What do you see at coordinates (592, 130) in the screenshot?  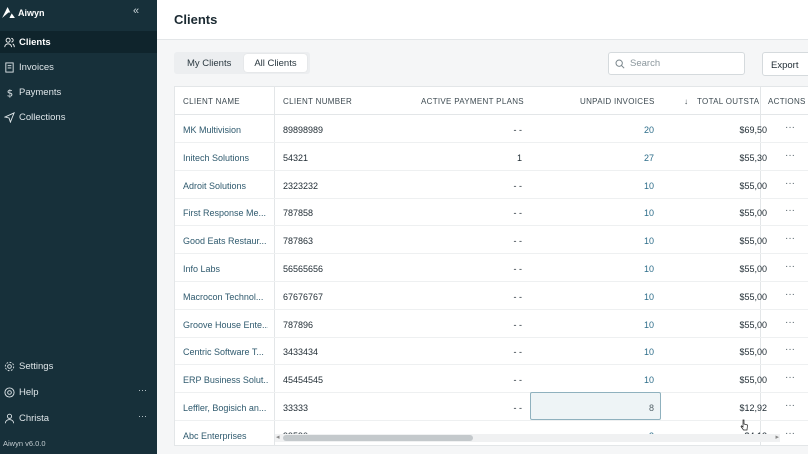 I see `unpaid-invoices-link: 20` at bounding box center [592, 130].